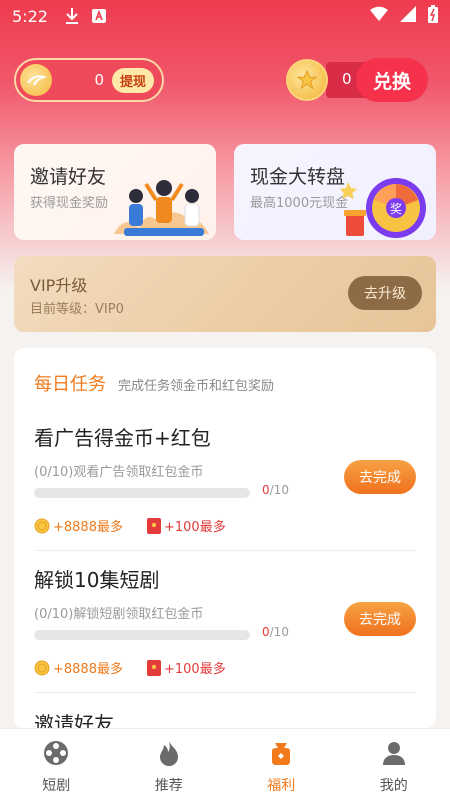 The image size is (450, 800). I want to click on film-reel-icon, so click(56, 755).